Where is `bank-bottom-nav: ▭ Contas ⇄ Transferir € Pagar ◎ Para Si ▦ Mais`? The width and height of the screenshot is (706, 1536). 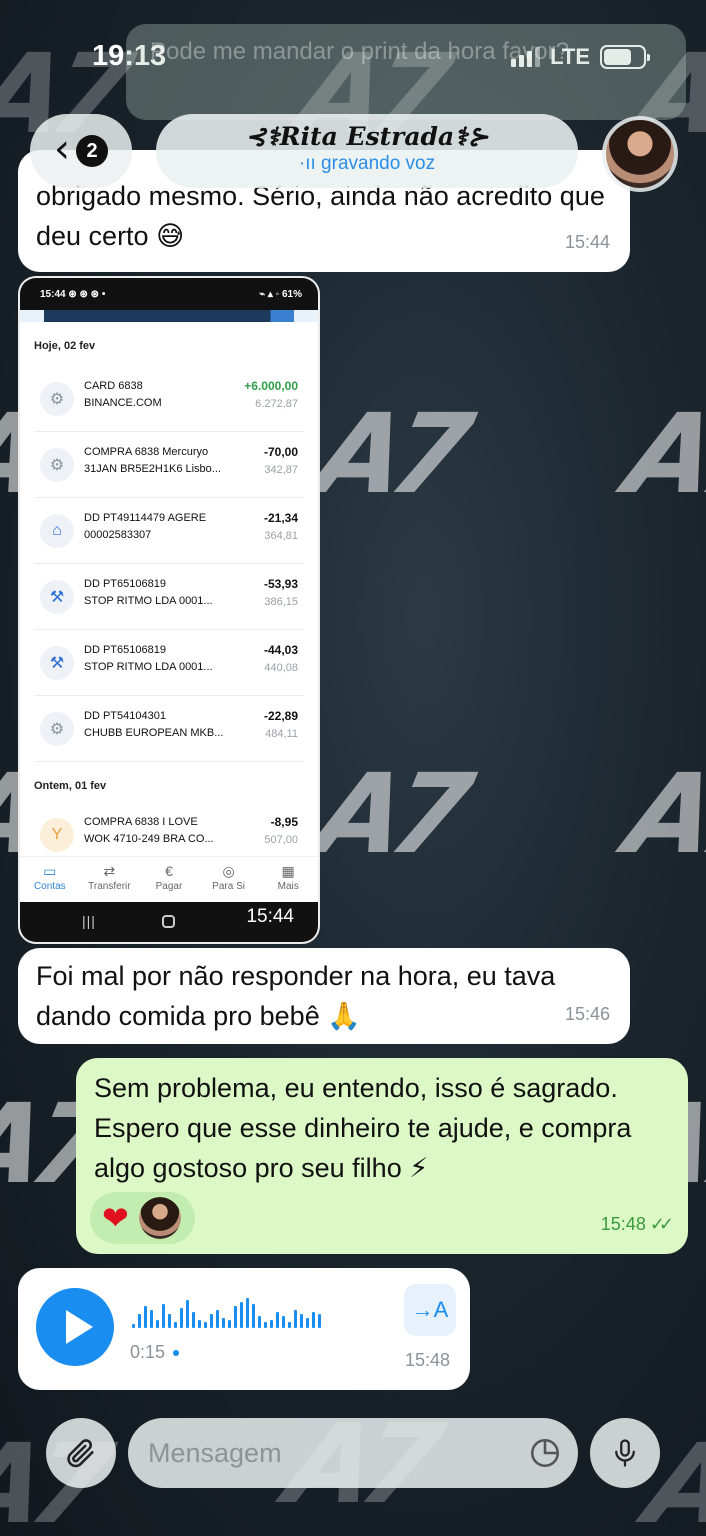 bank-bottom-nav: ▭ Contas ⇄ Transferir € Pagar ◎ Para Si ▦ Mais is located at coordinates (169, 878).